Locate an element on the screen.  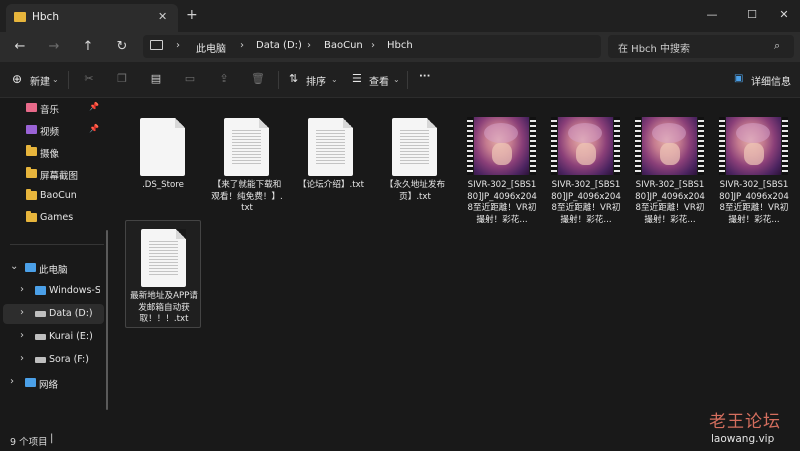
sidebar-item-0: 音乐 📌 is located at coordinates (52, 108).